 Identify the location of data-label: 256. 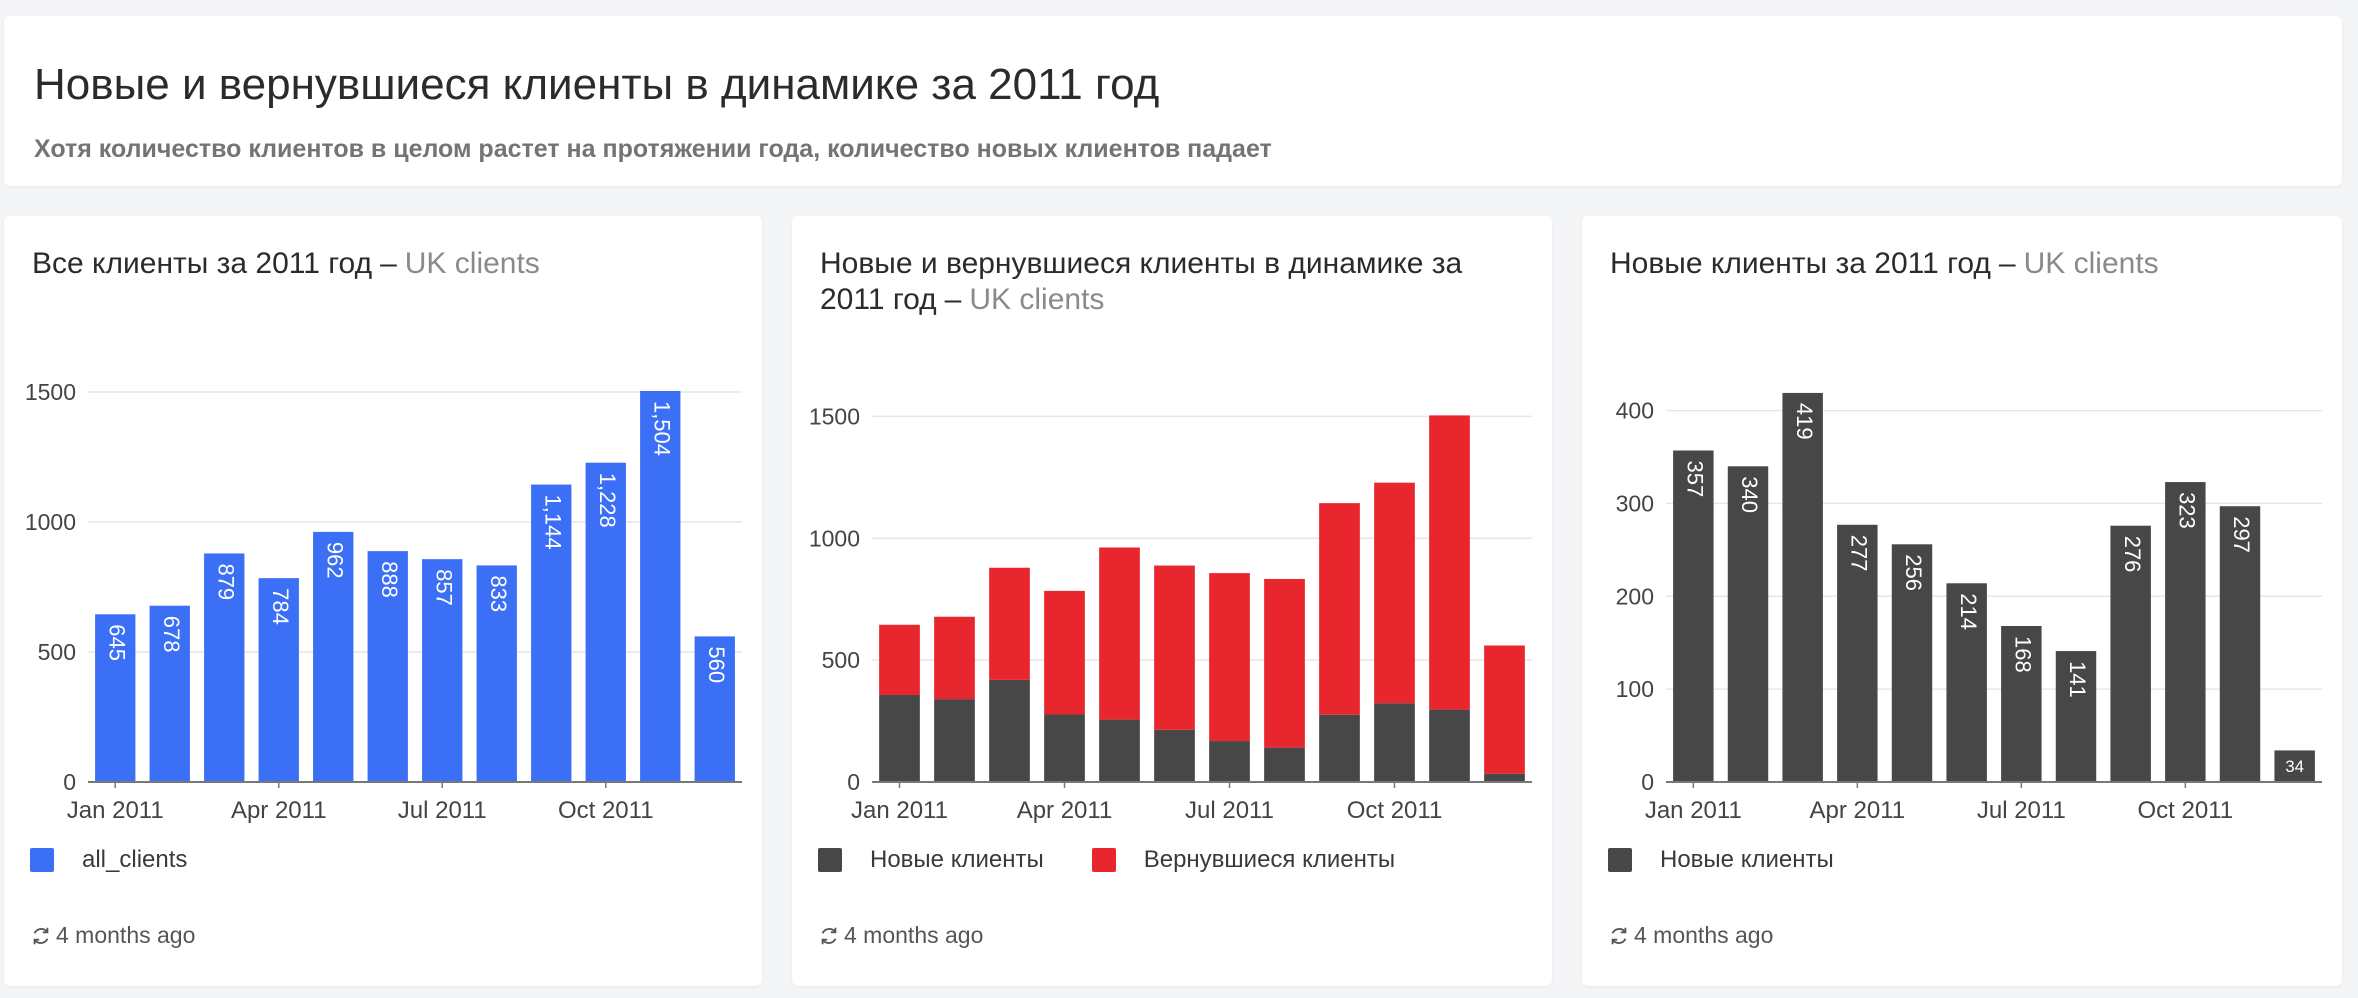
(1913, 572).